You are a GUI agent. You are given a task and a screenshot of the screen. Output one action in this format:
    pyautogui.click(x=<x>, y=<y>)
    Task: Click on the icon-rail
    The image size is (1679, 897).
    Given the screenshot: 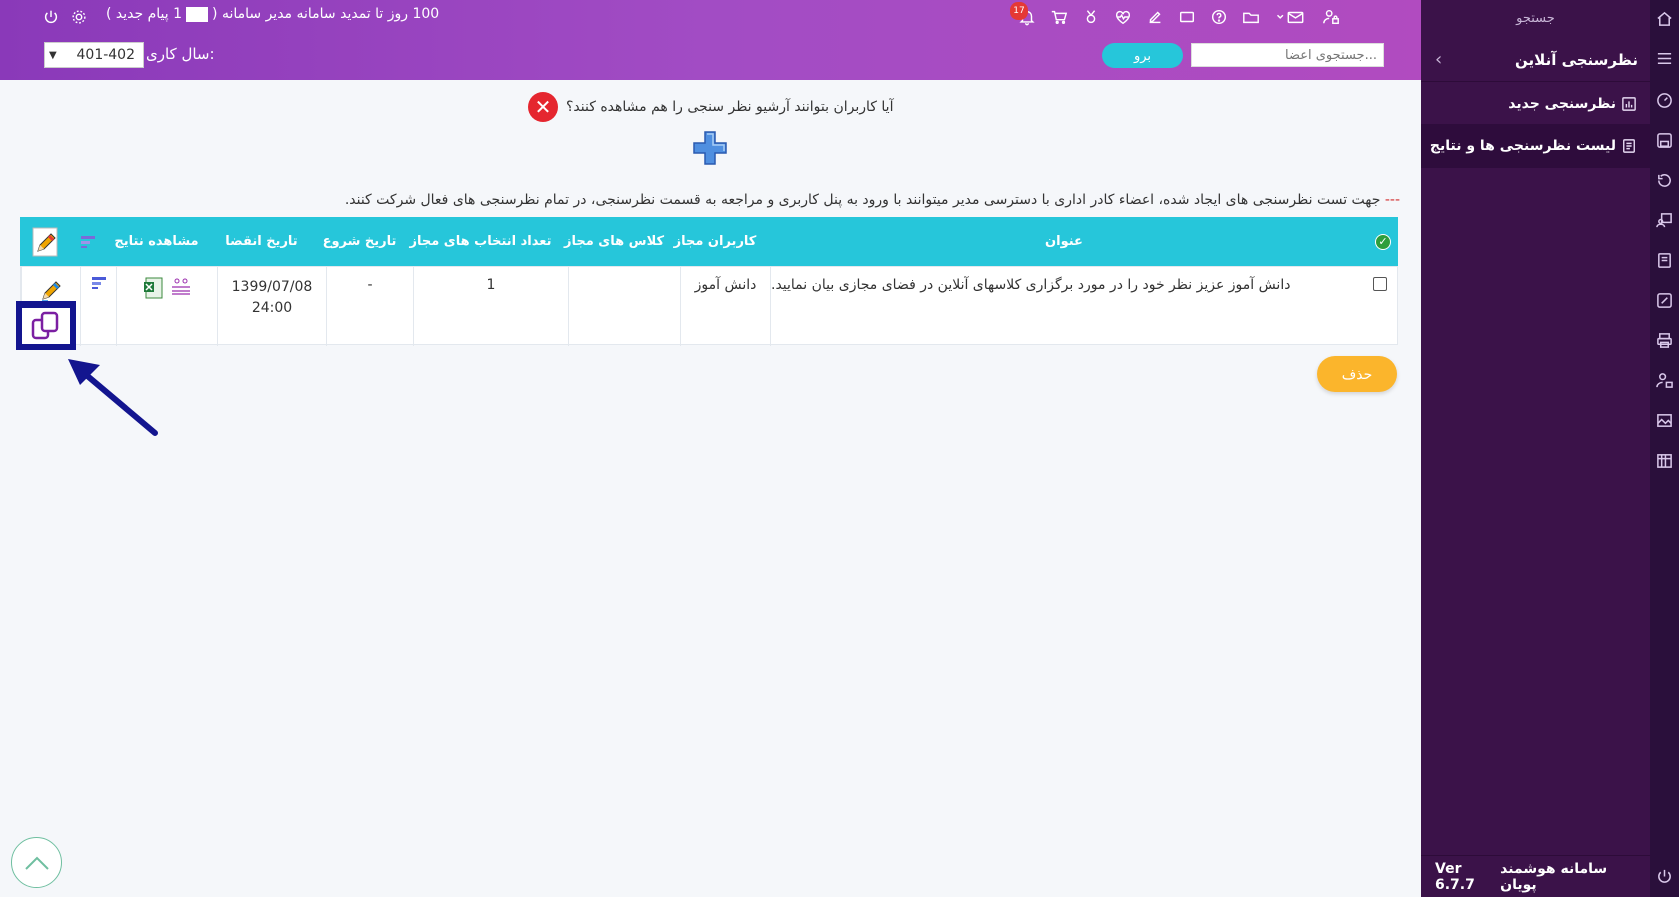 What is the action you would take?
    pyautogui.click(x=1664, y=448)
    